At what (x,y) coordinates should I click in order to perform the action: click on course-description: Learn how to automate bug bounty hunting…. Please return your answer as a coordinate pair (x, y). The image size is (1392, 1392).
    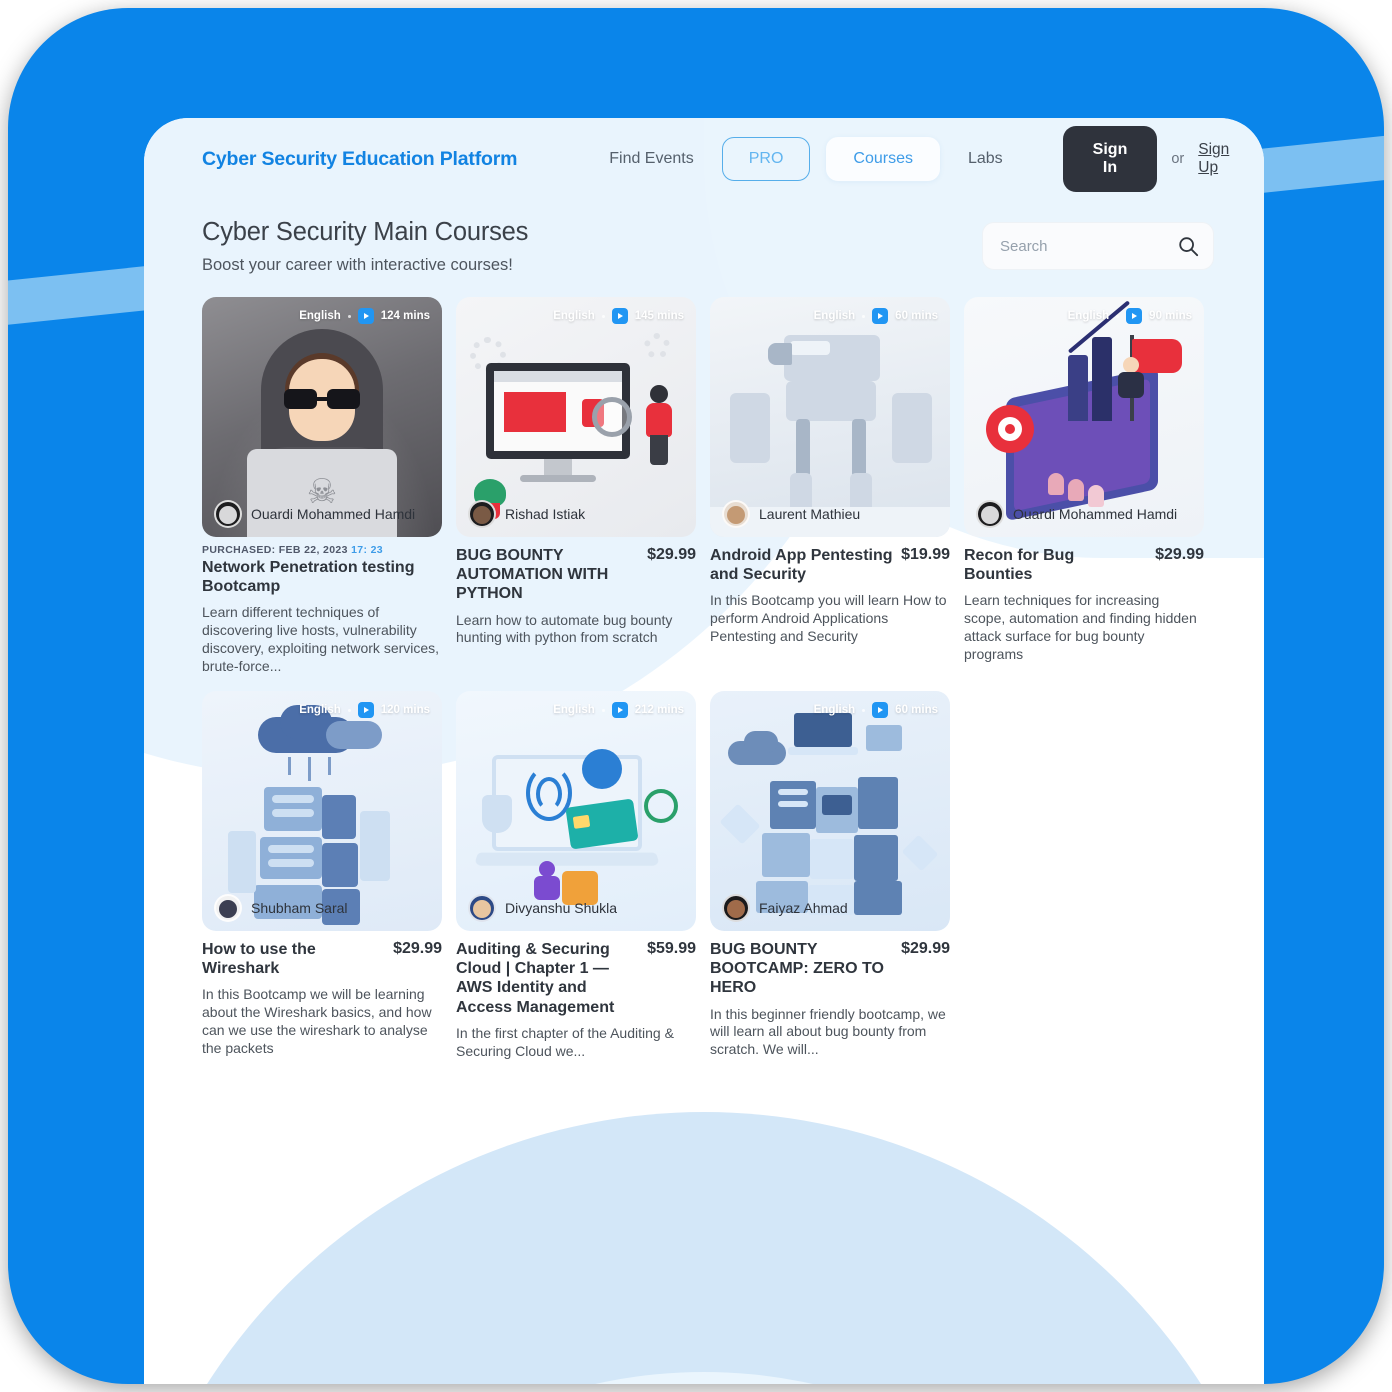
    Looking at the image, I should click on (564, 628).